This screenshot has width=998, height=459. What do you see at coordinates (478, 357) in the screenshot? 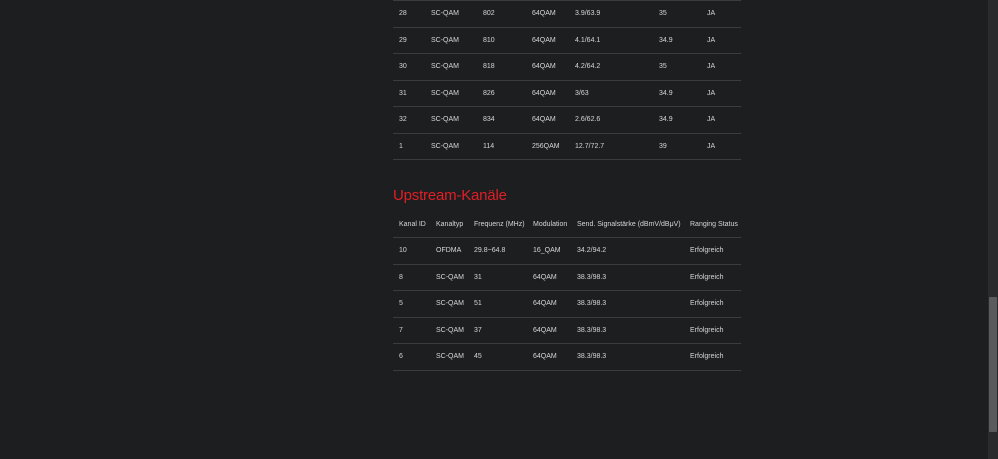
I see `frequenz-cell: 45` at bounding box center [478, 357].